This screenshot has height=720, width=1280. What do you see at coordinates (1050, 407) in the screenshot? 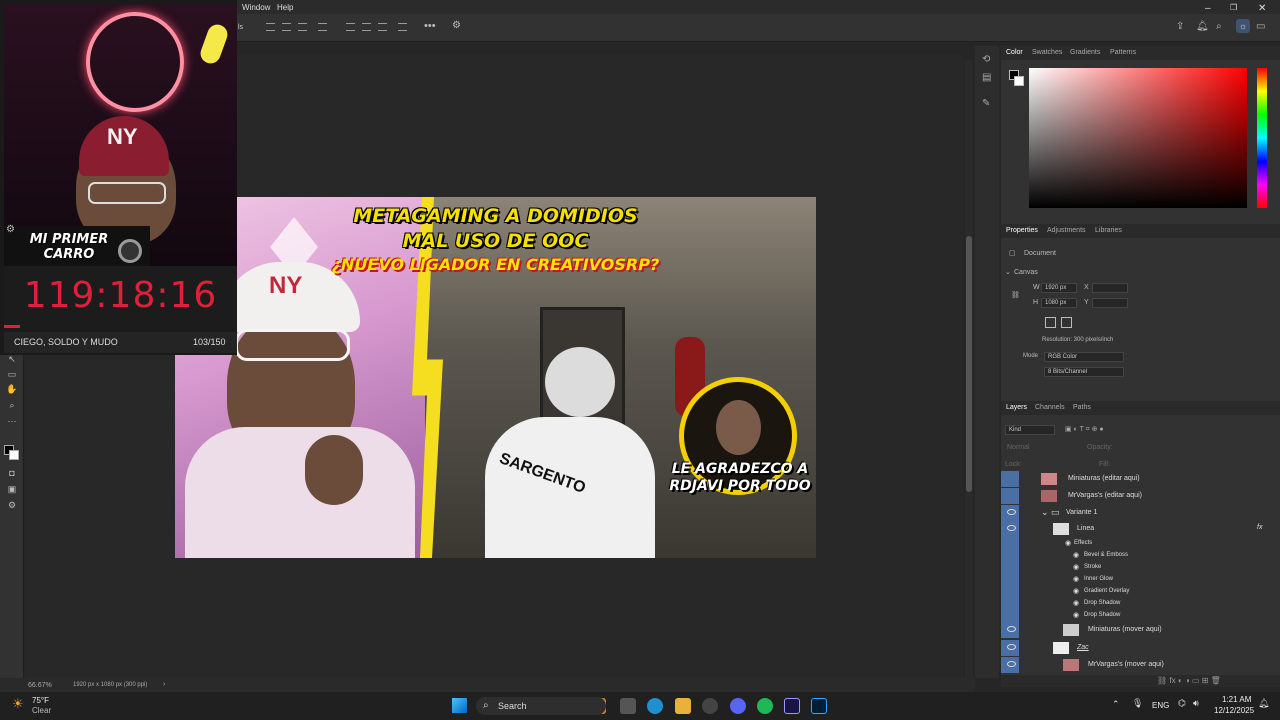
I see `tab-channels: Channels` at bounding box center [1050, 407].